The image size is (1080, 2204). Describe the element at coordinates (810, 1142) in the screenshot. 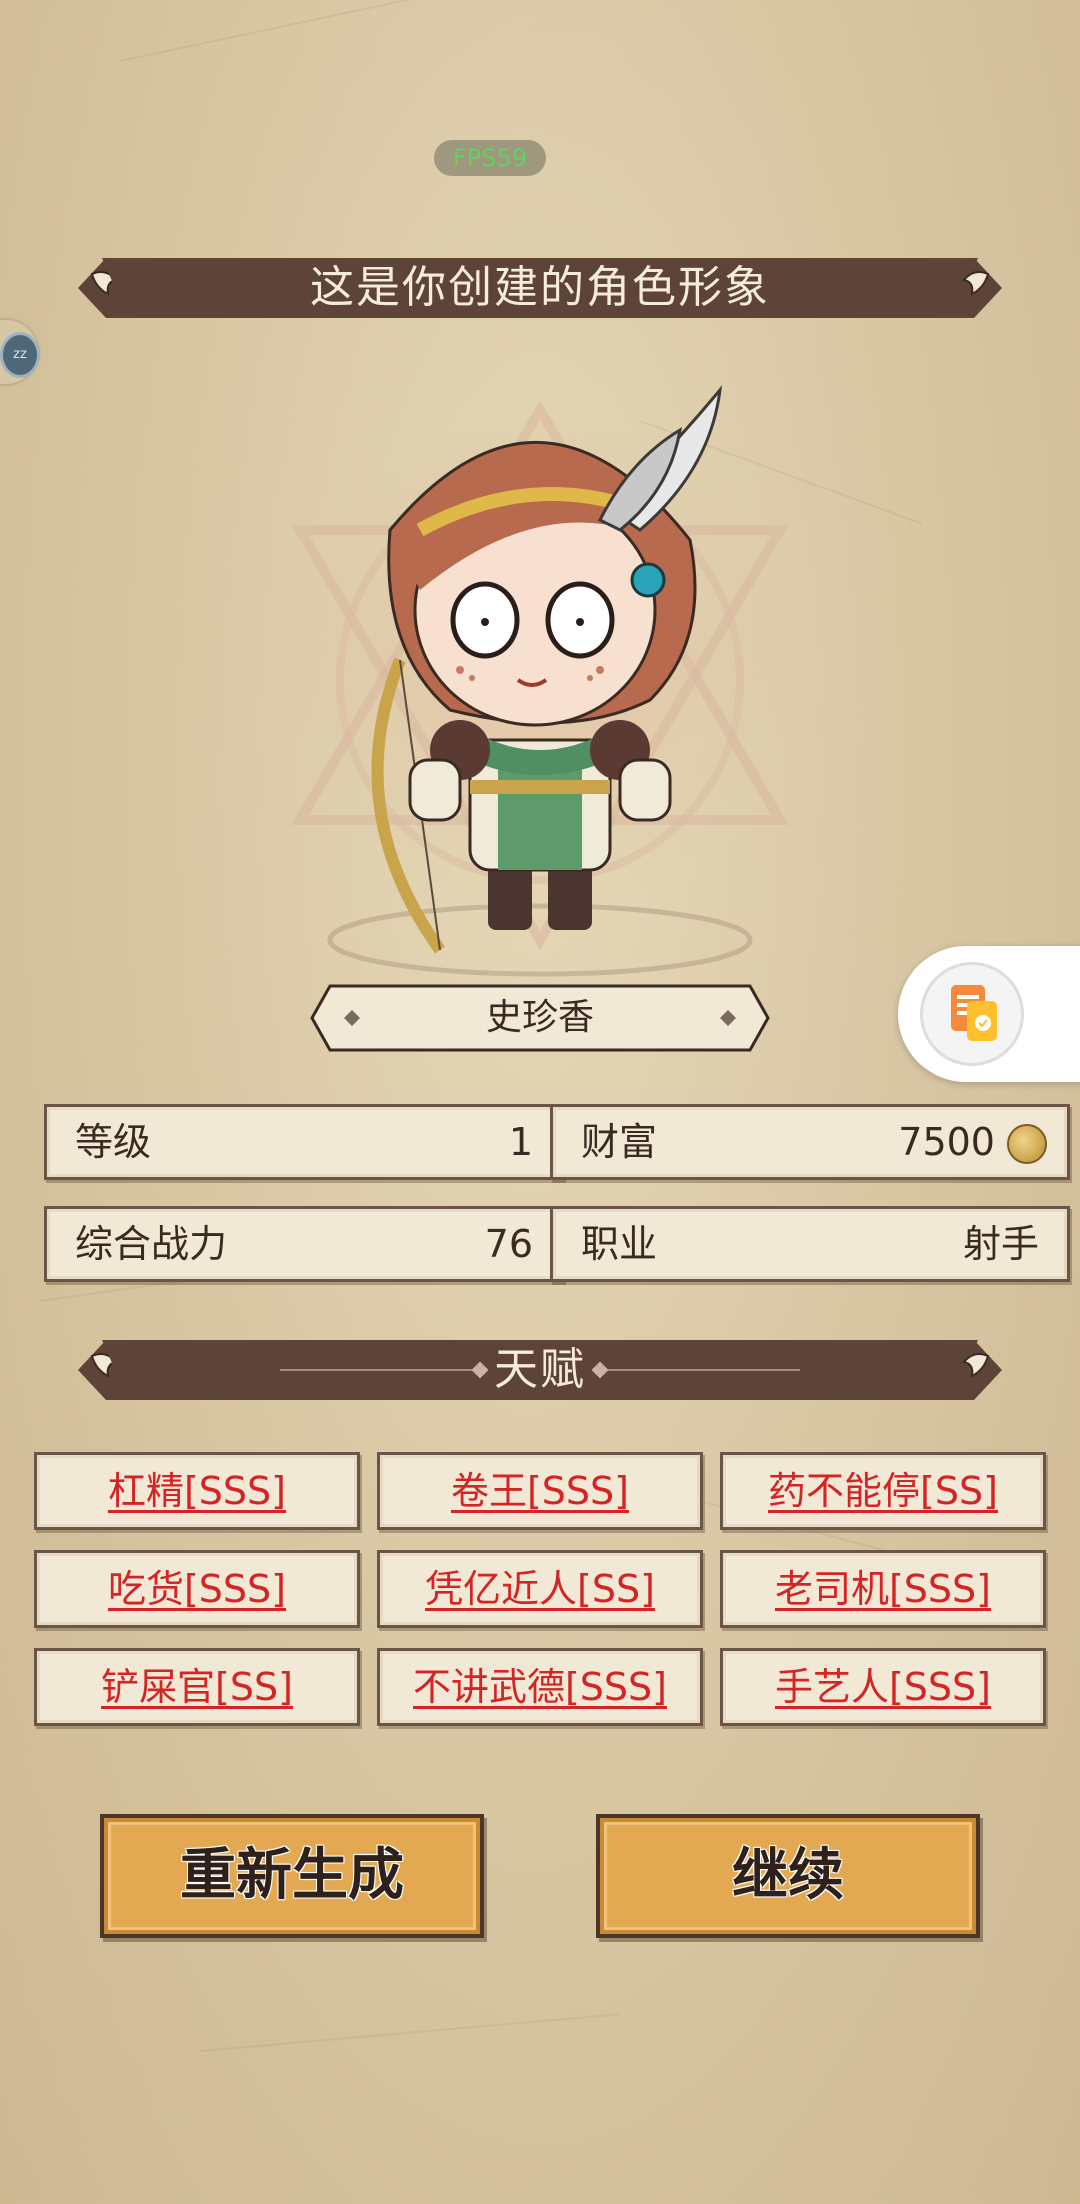

I see `stat-wealth: 财富 7500` at that location.